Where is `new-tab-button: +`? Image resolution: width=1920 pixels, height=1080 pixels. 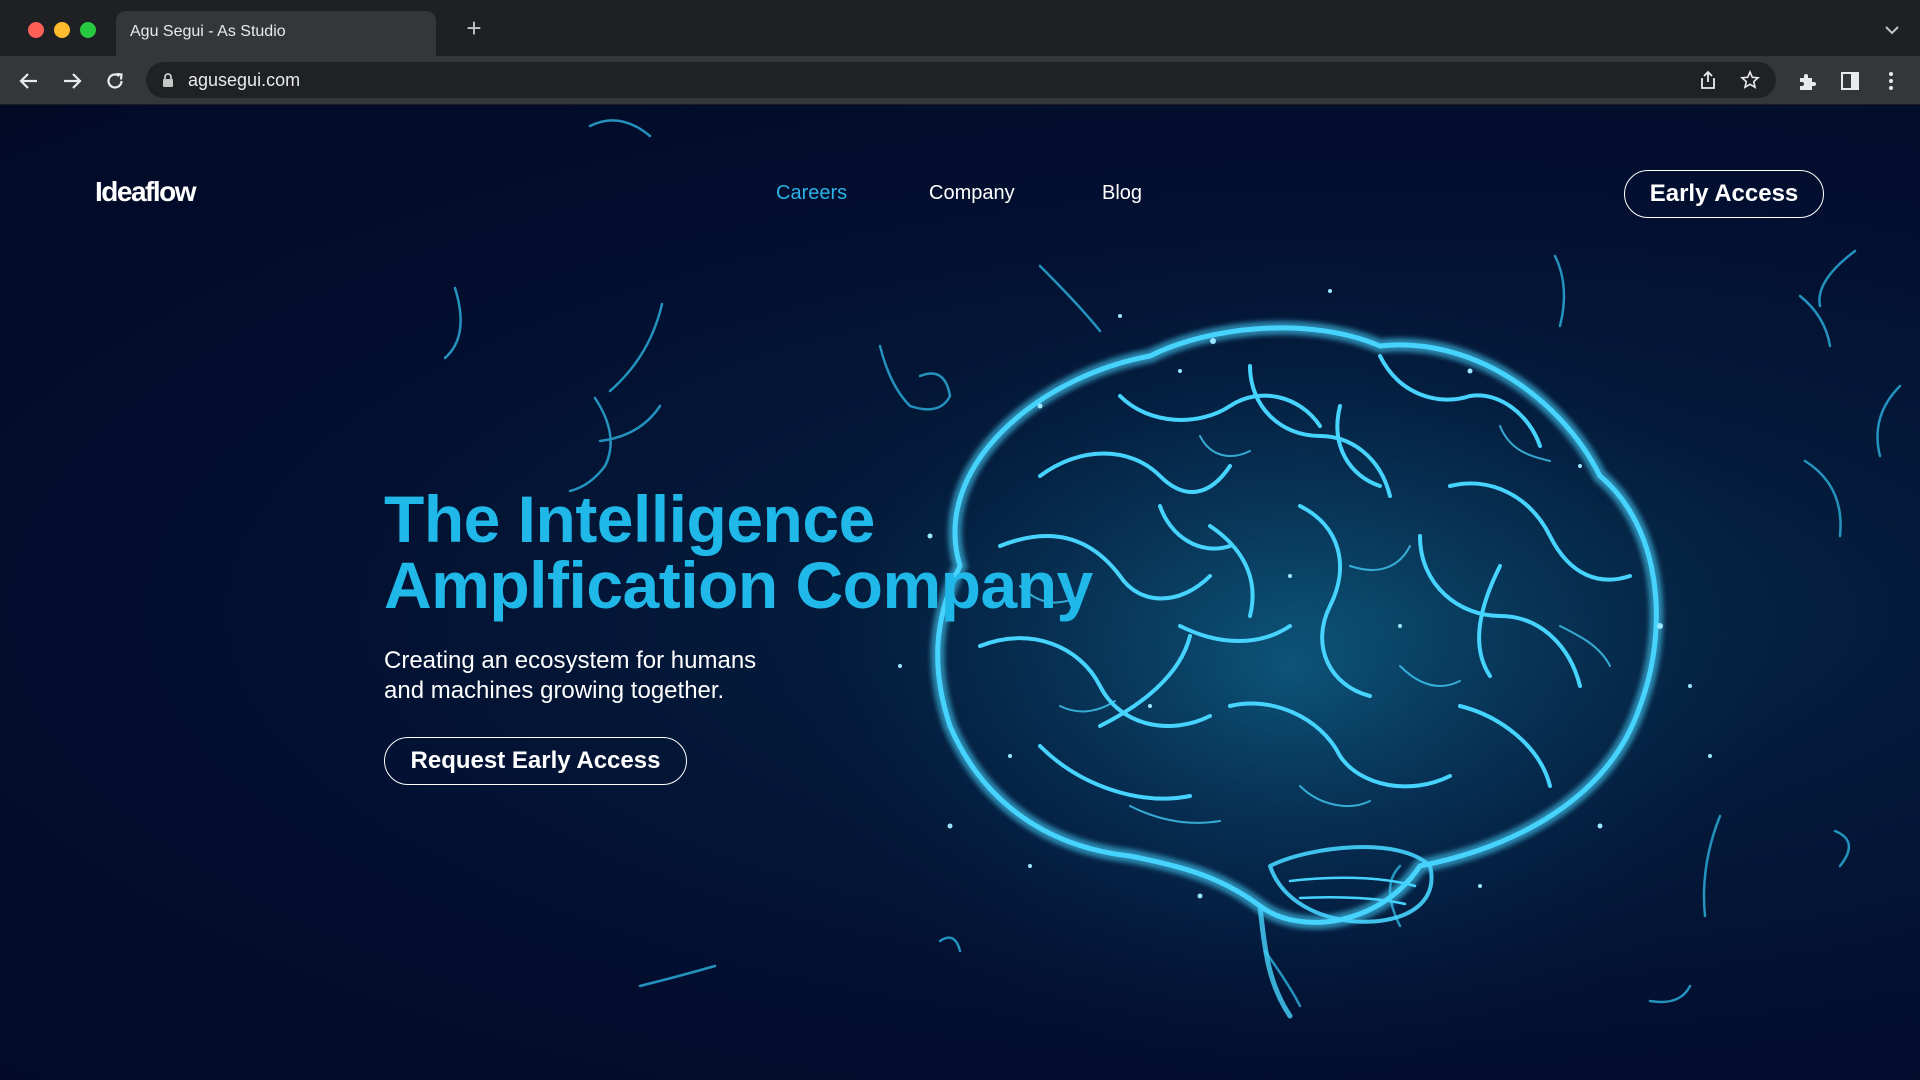 new-tab-button: + is located at coordinates (474, 28).